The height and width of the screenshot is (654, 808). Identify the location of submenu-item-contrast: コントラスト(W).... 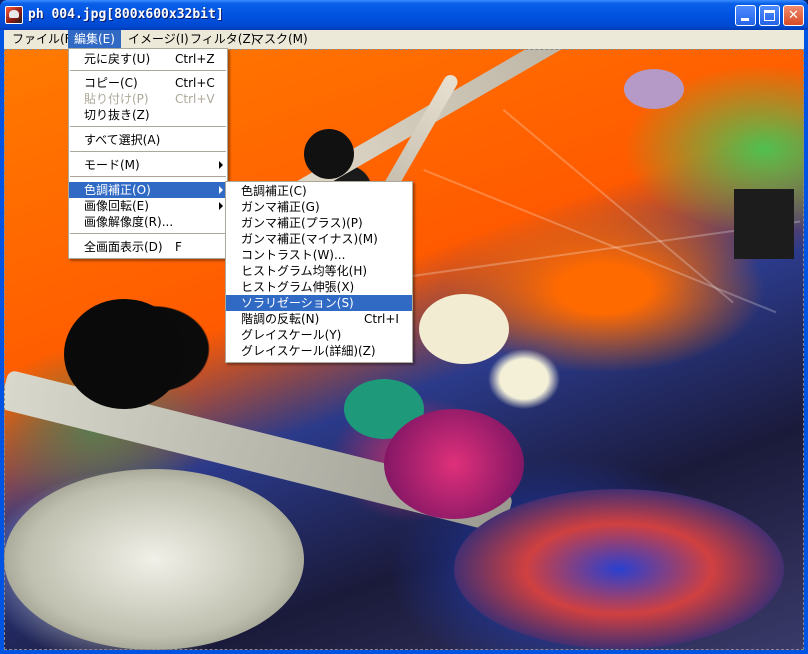
(319, 255).